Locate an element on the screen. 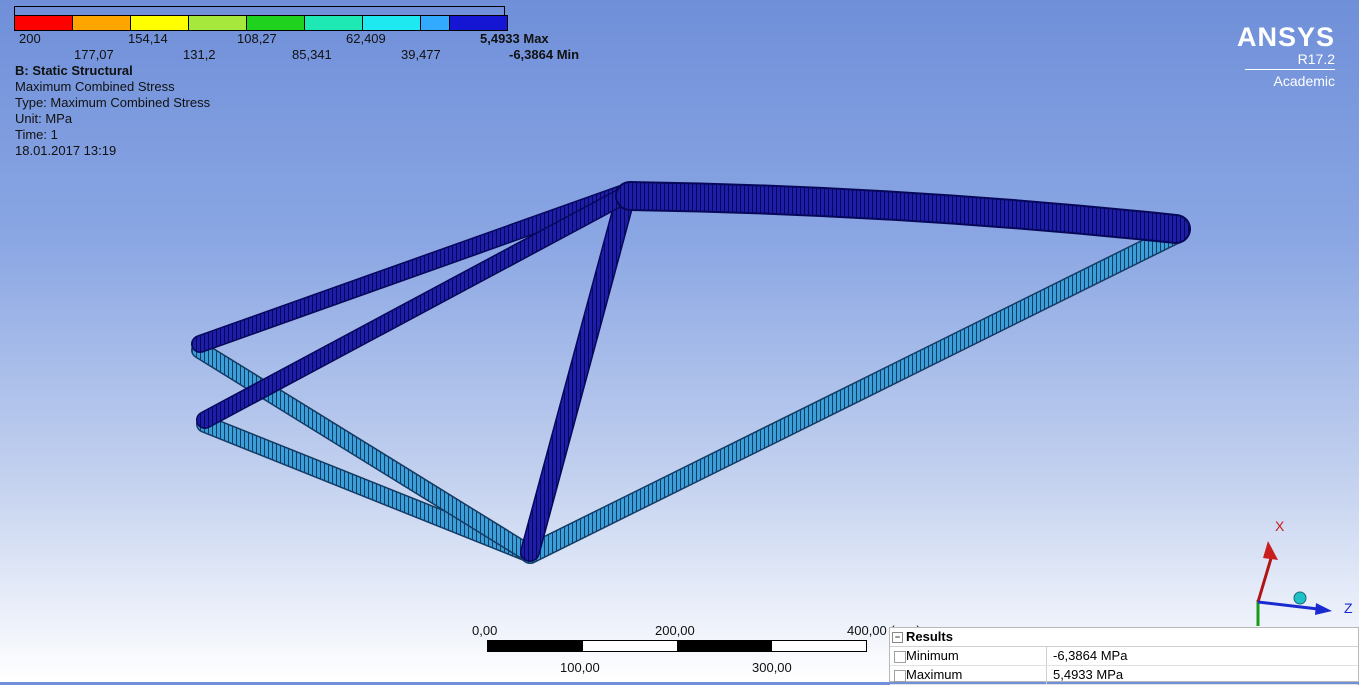  scale-tick: 300,00 is located at coordinates (772, 667).